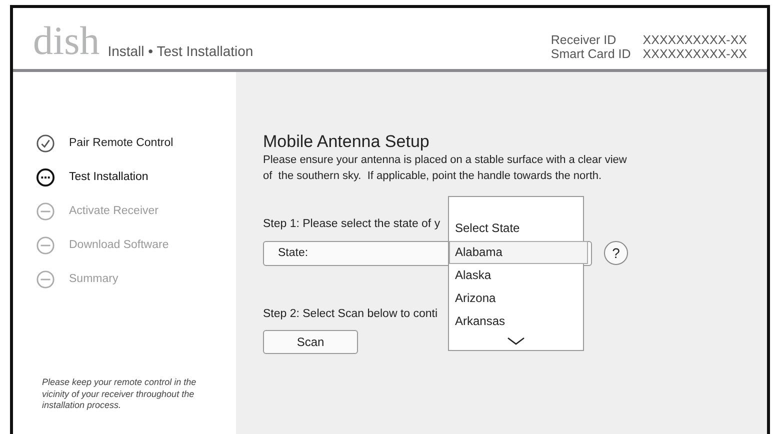 The height and width of the screenshot is (434, 780). What do you see at coordinates (516, 298) in the screenshot?
I see `dropdown-option: Arizona` at bounding box center [516, 298].